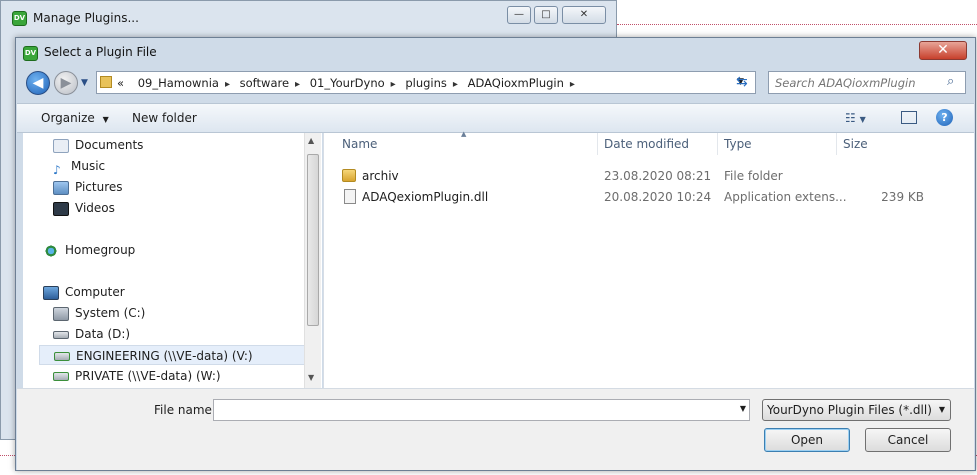 The width and height of the screenshot is (977, 475). I want to click on file-date: 23.08.2020 08:21, so click(658, 176).